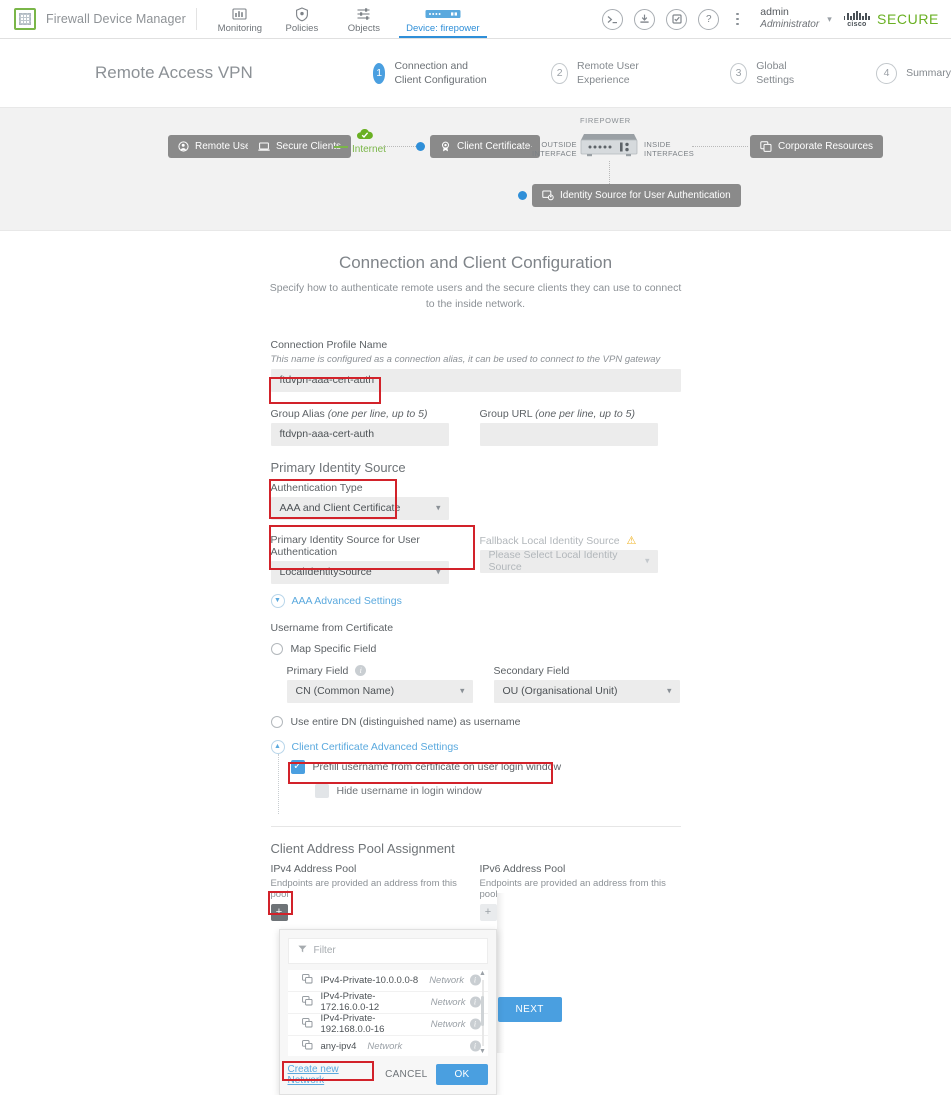 The width and height of the screenshot is (951, 1095). What do you see at coordinates (333, 648) in the screenshot?
I see `radio-label: Map Specific Field` at bounding box center [333, 648].